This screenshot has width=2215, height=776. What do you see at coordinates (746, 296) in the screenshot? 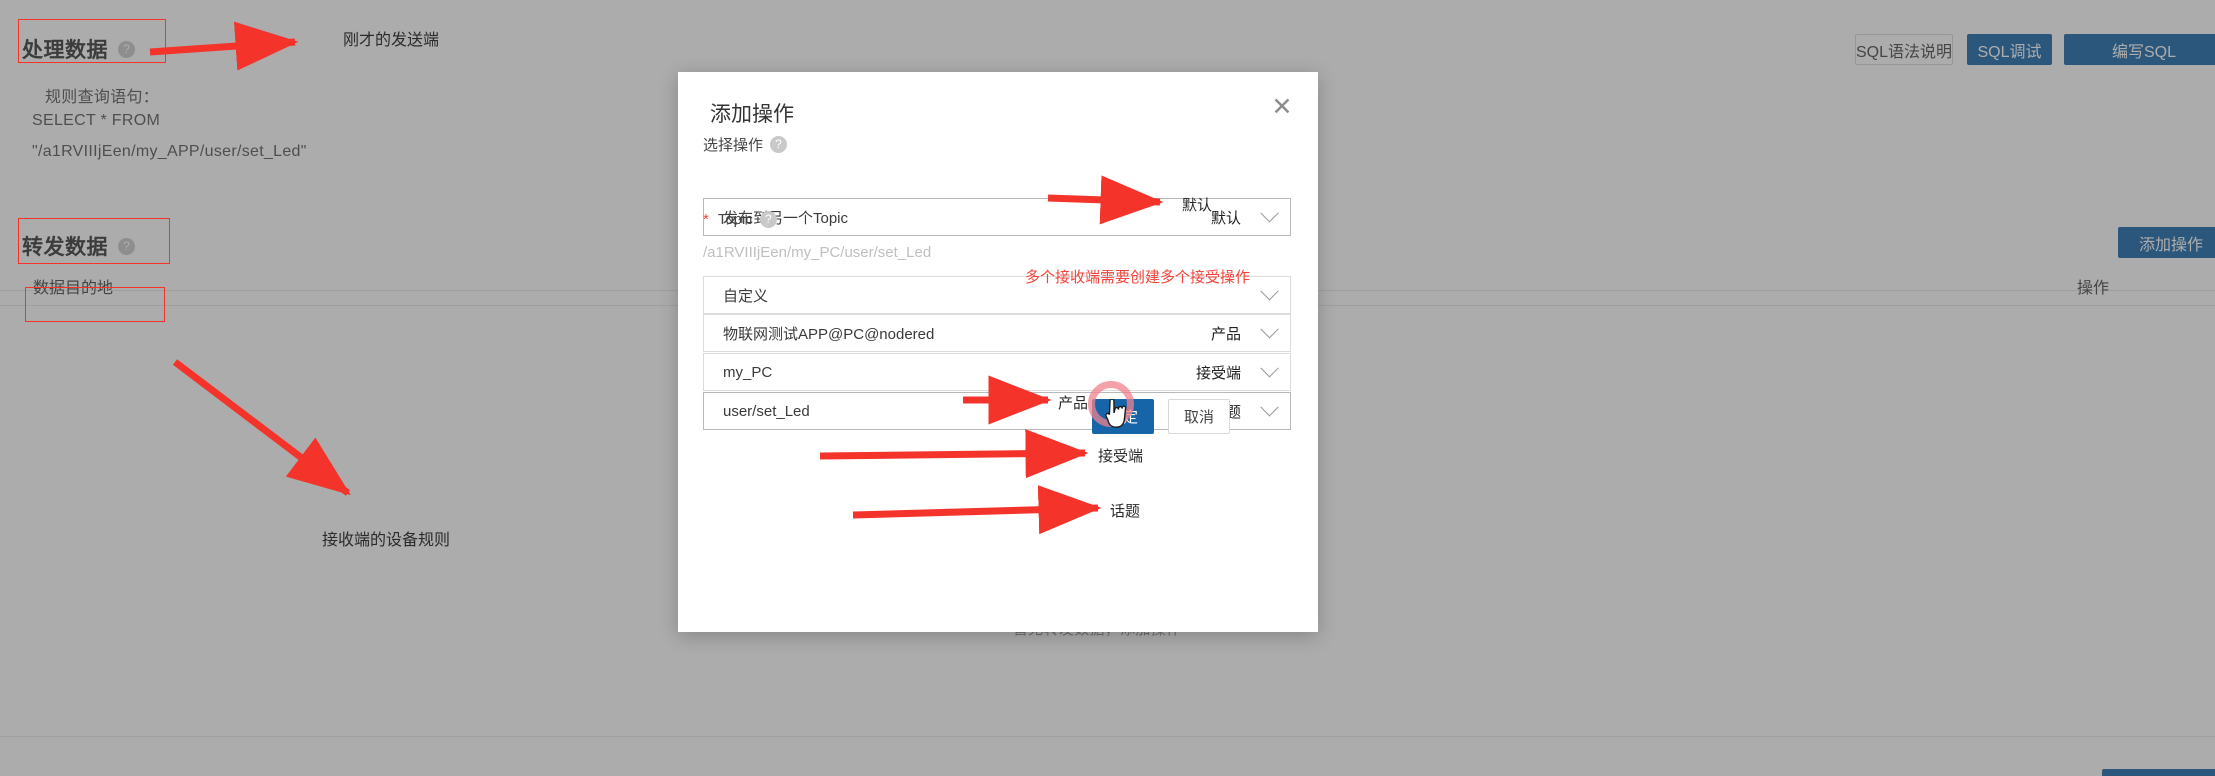
I see `topic-mode-value: 自定义` at bounding box center [746, 296].